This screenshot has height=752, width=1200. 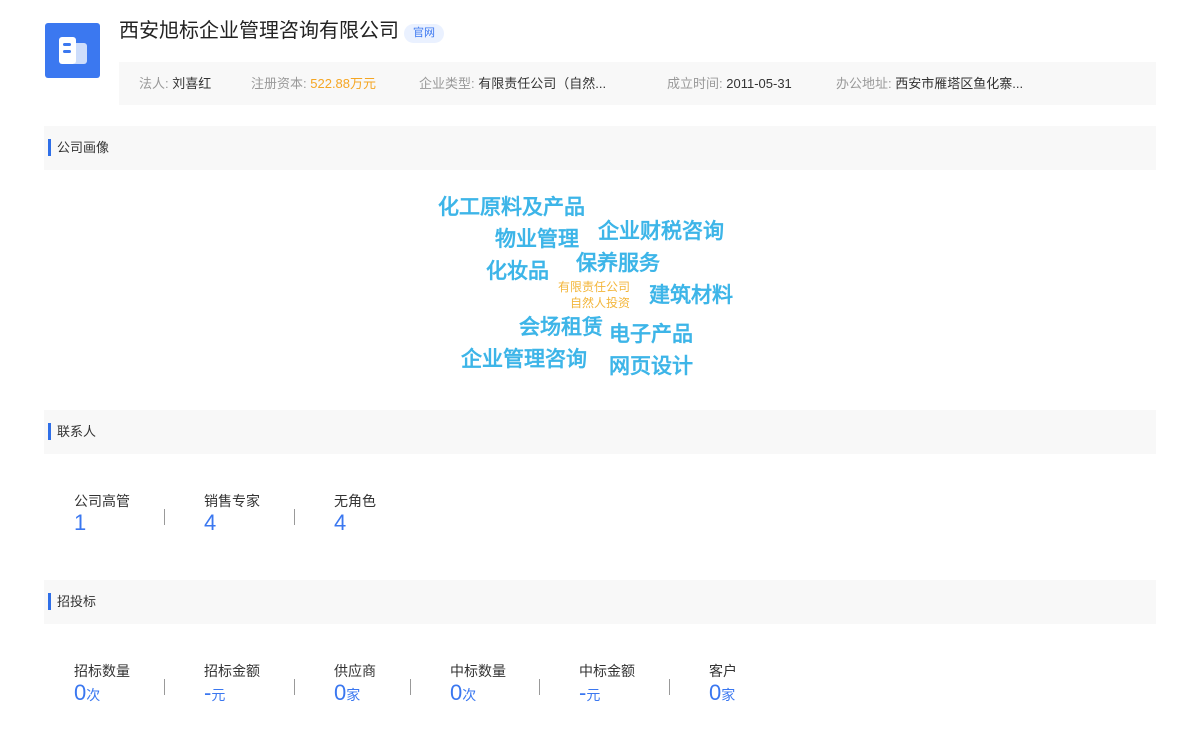 What do you see at coordinates (695, 83) in the screenshot?
I see `founded-date-label: 成立时间:` at bounding box center [695, 83].